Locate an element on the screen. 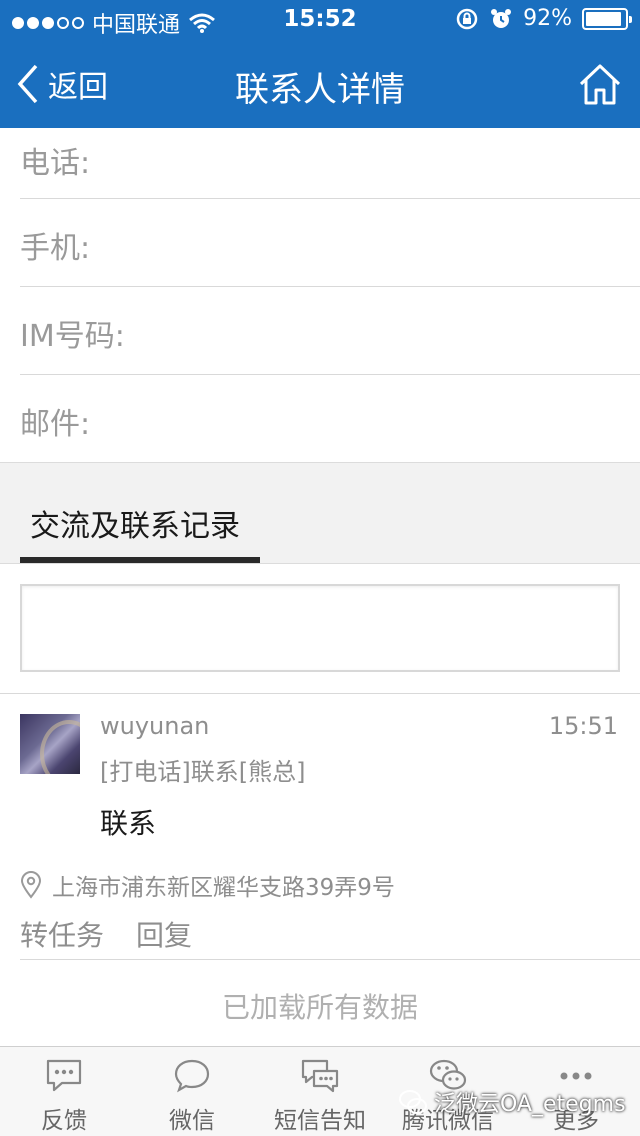 This screenshot has height=1136, width=640. convert-to-task-button: 转任务 is located at coordinates (62, 934).